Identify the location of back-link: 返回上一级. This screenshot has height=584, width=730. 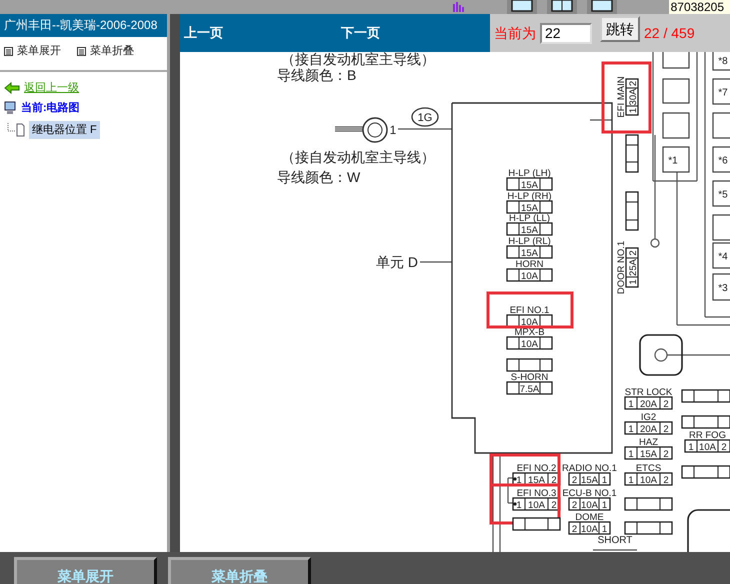
(51, 88).